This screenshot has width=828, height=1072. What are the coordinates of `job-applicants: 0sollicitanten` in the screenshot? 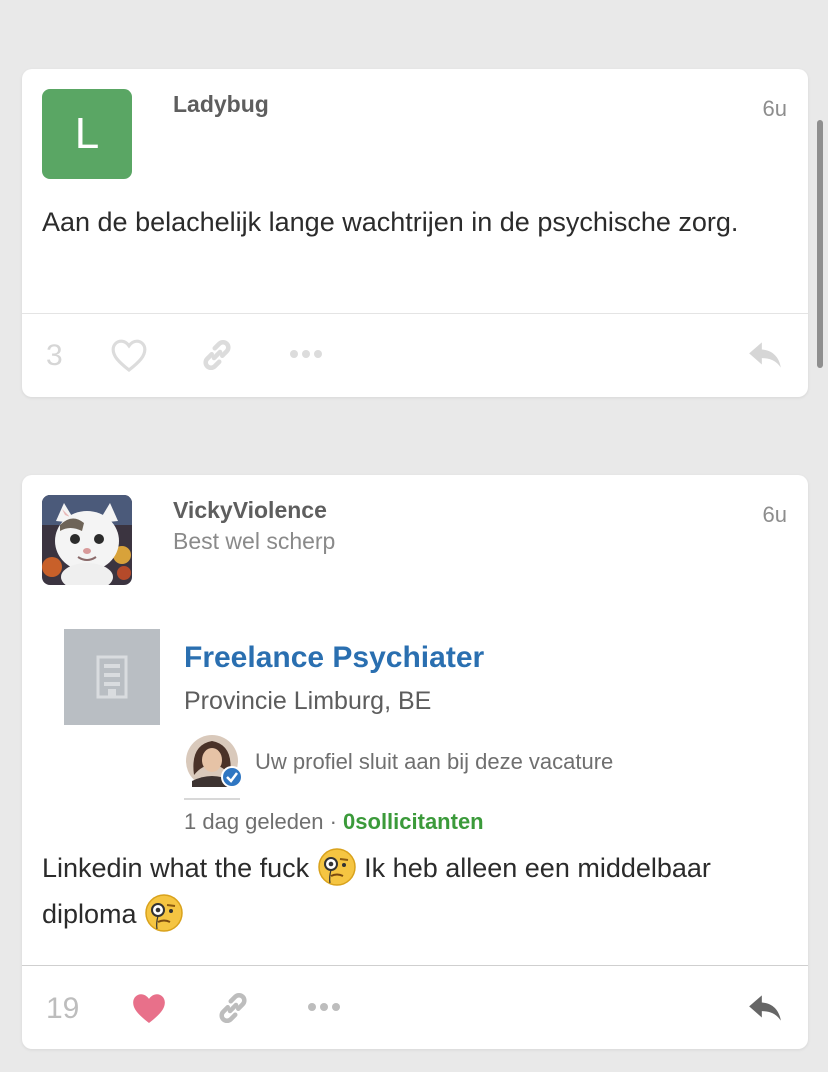 It's located at (413, 821).